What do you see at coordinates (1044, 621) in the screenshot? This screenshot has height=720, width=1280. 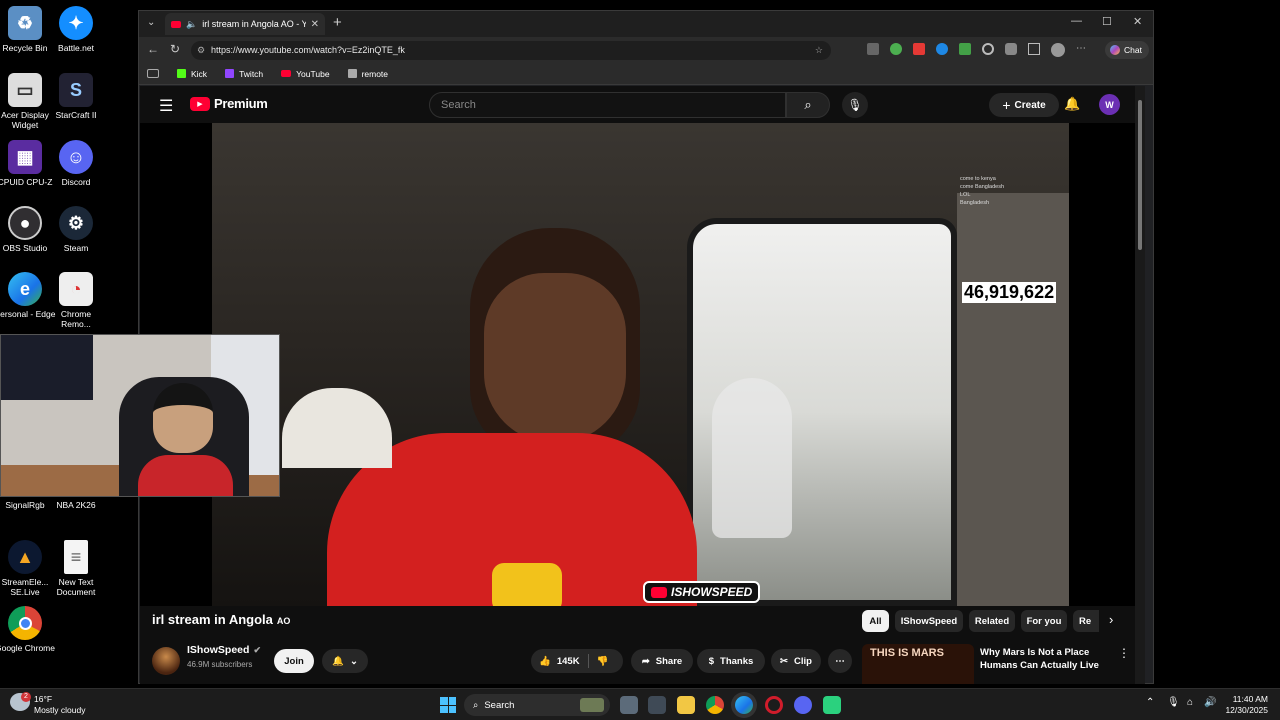 I see `chip-for-you: For you` at bounding box center [1044, 621].